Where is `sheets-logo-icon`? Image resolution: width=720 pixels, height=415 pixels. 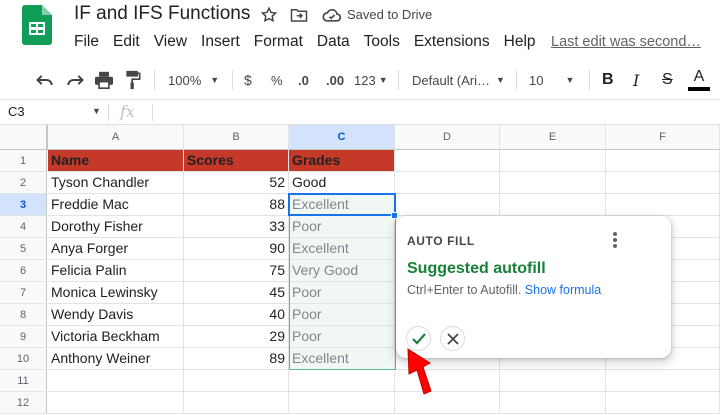
sheets-logo-icon is located at coordinates (37, 25).